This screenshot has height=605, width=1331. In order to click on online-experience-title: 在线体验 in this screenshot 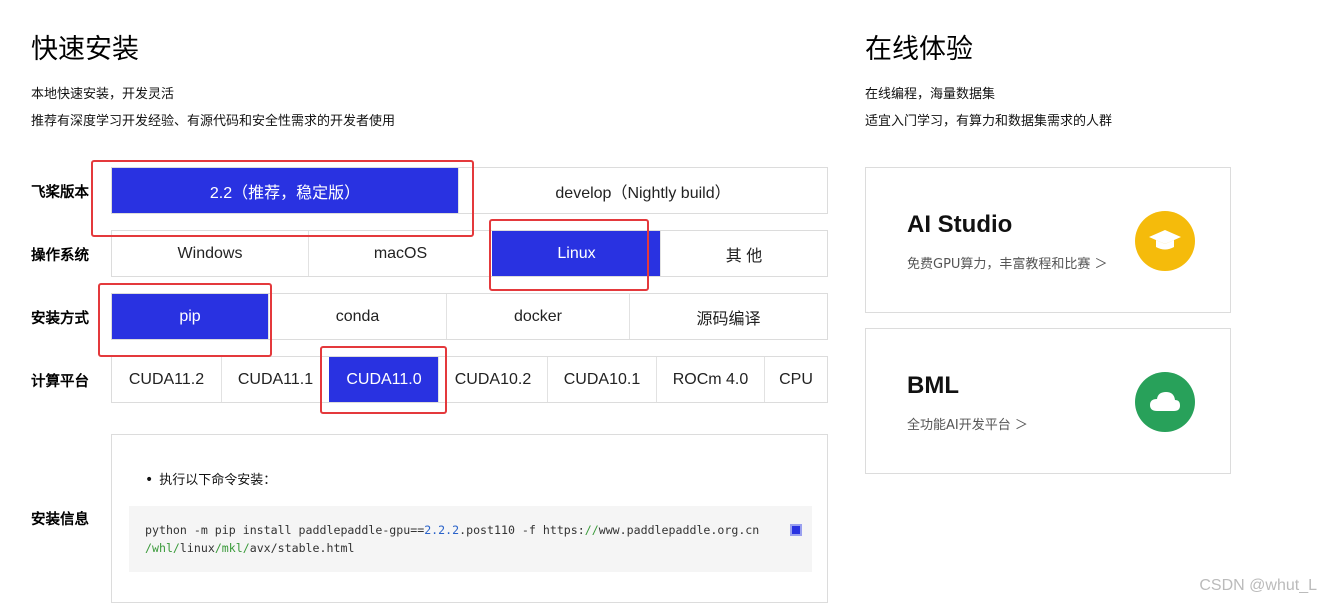, I will do `click(919, 49)`.